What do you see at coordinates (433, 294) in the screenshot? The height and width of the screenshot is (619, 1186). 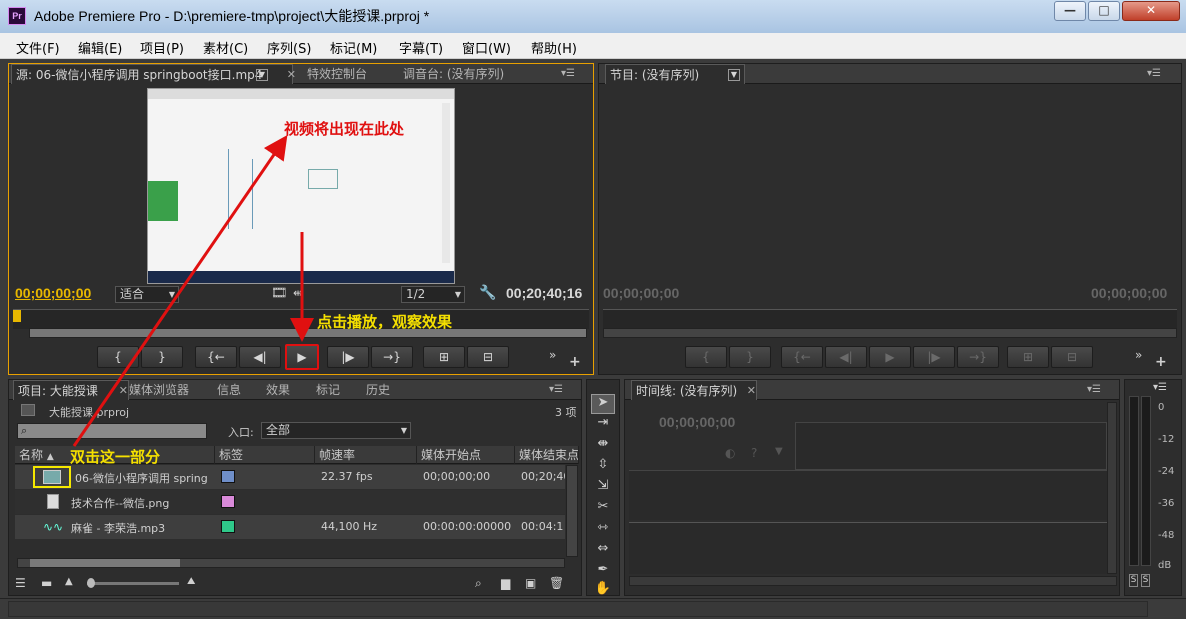 I see `resolution-dropdown: 1/2 ▼` at bounding box center [433, 294].